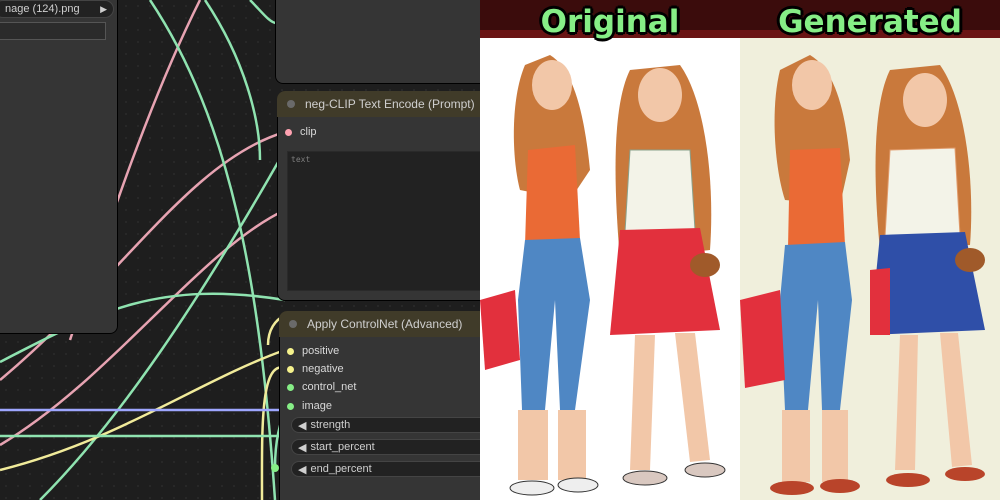 Image resolution: width=1000 pixels, height=500 pixels. I want to click on image-name: nage (124).png, so click(42, 9).